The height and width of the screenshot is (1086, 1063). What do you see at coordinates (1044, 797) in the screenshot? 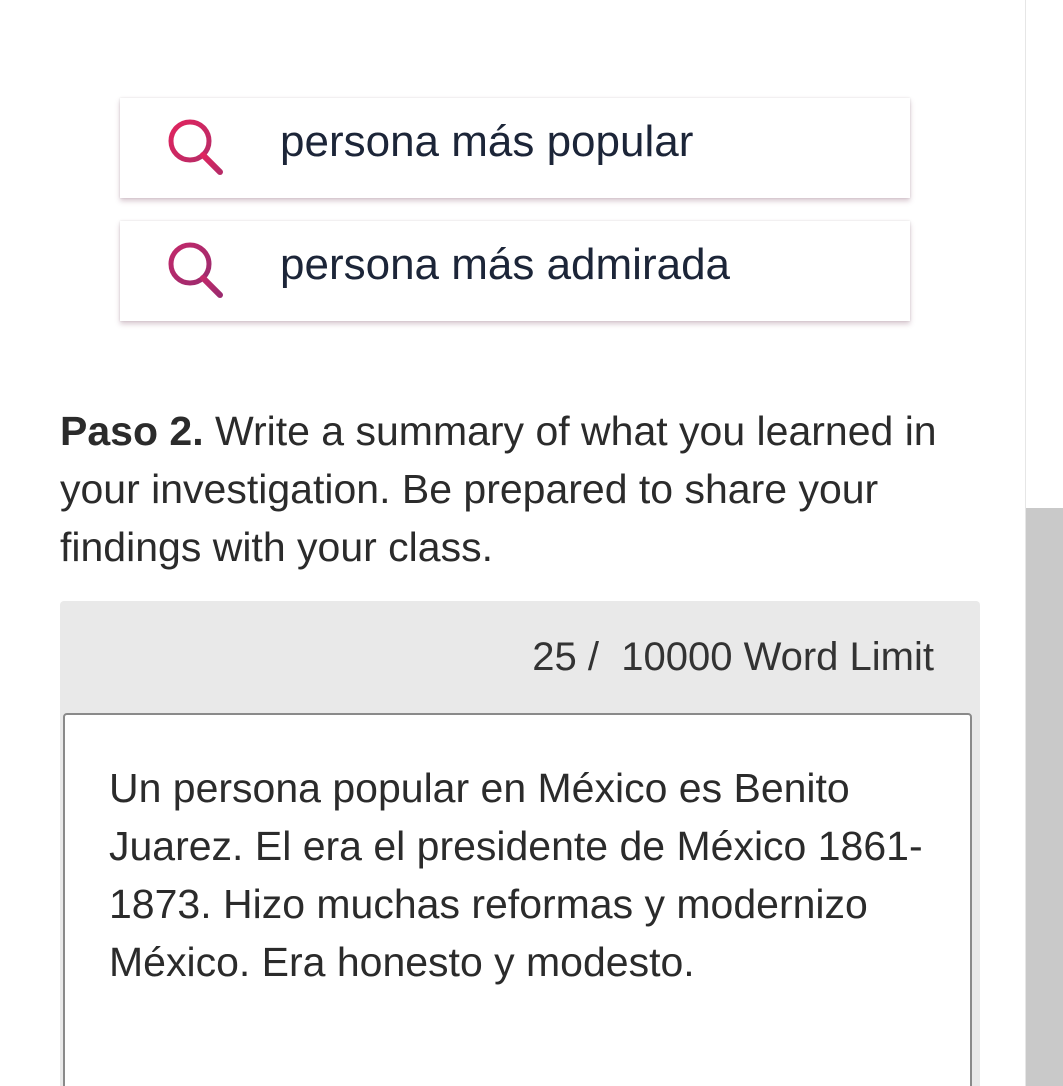
I see `scrollbar-thumb` at bounding box center [1044, 797].